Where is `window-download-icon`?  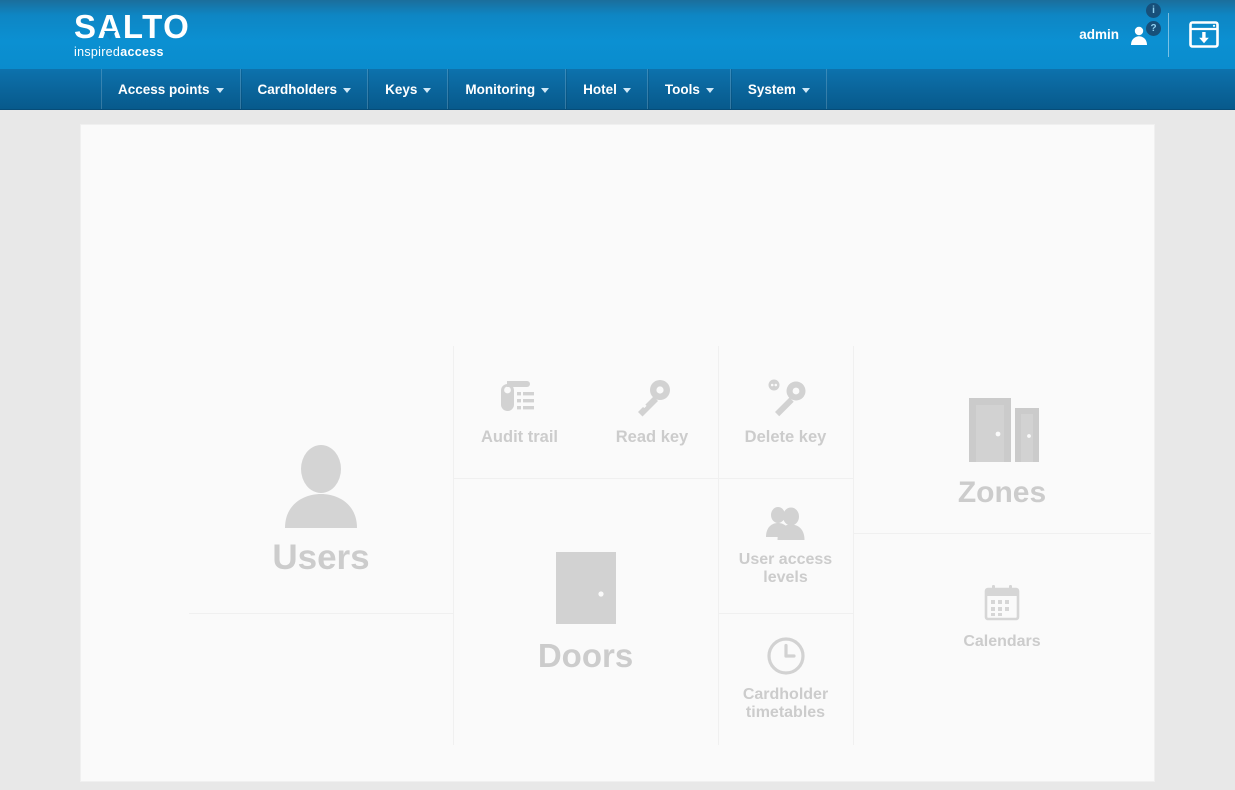
window-download-icon is located at coordinates (1204, 34).